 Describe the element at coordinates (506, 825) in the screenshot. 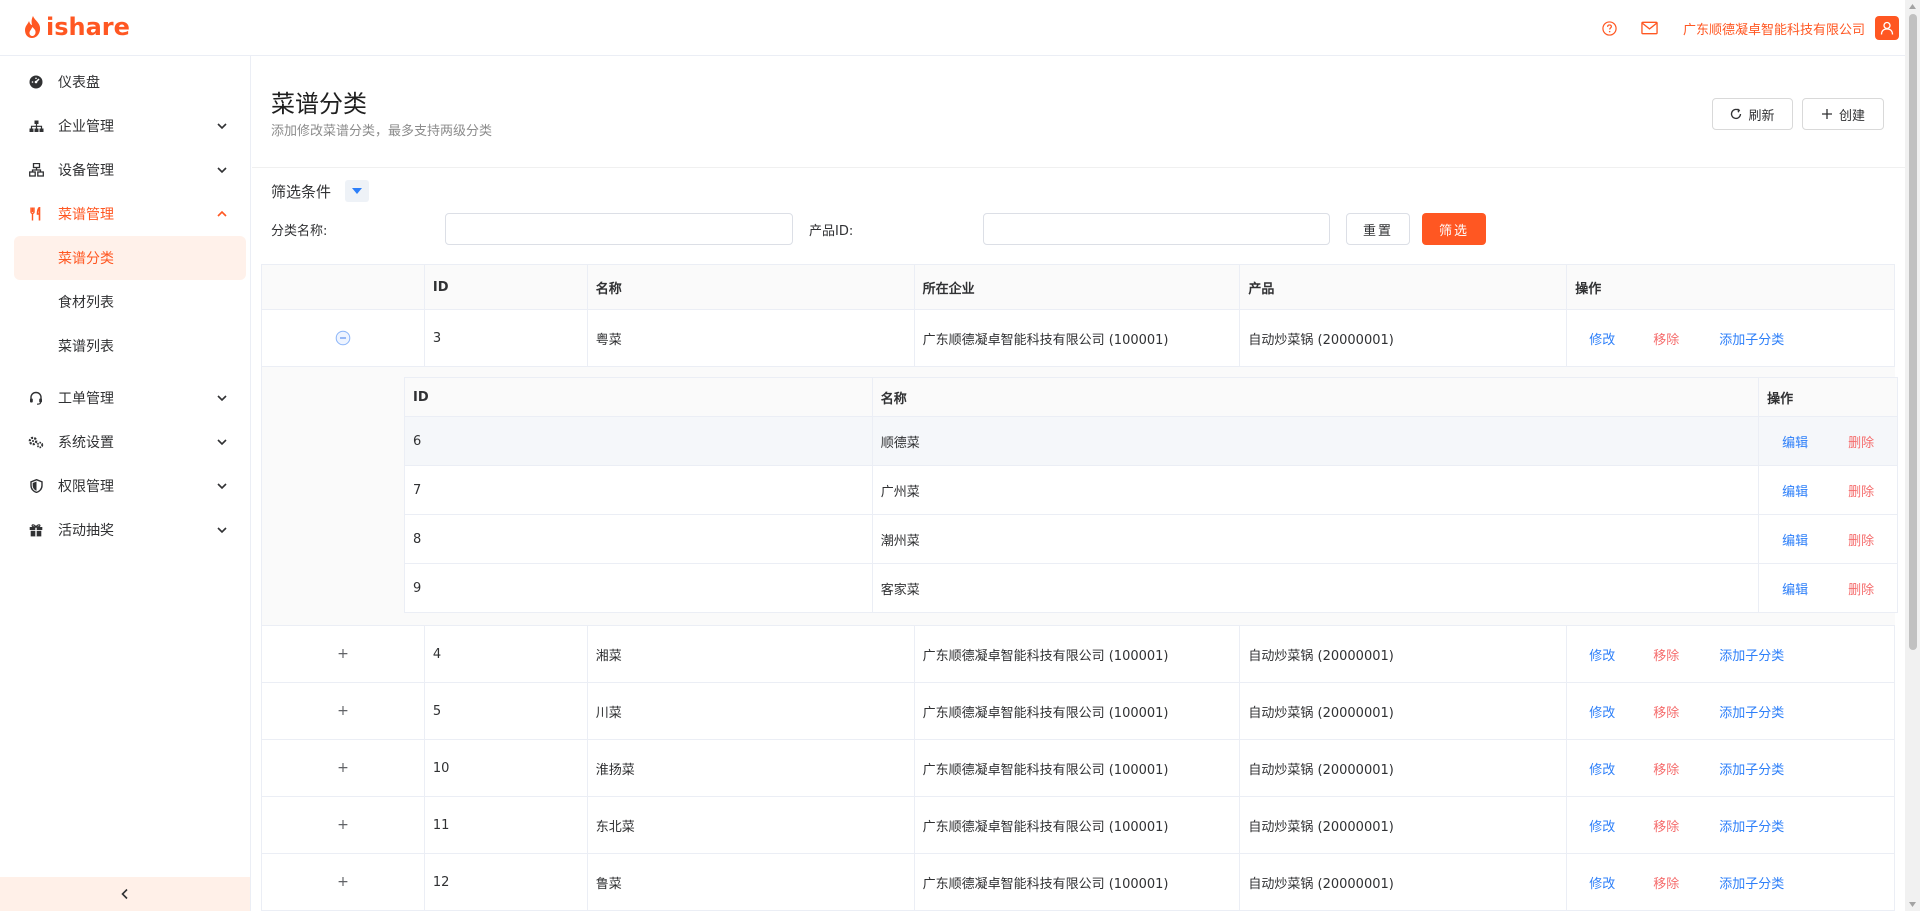

I see `cell-id: 11` at that location.